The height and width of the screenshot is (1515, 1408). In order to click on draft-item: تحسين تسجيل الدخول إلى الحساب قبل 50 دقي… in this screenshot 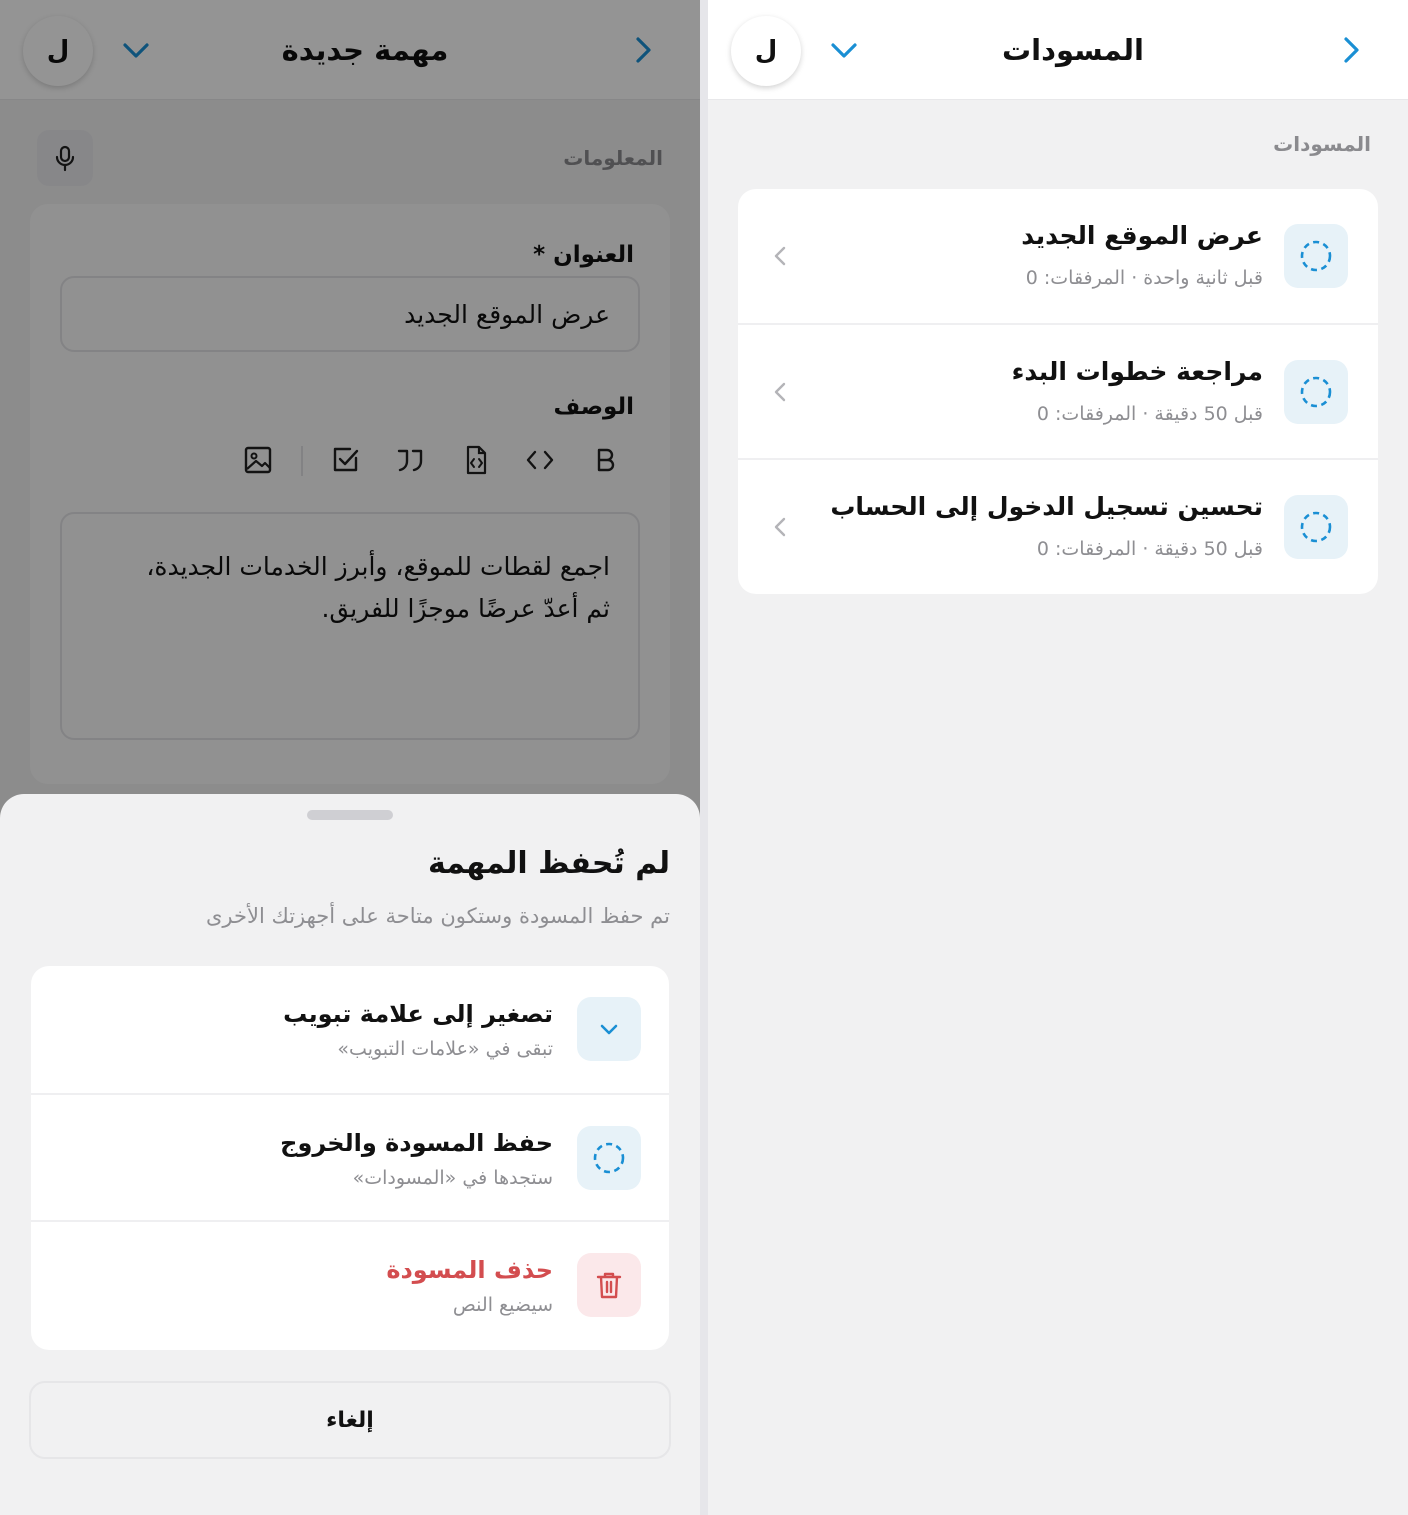, I will do `click(1058, 527)`.